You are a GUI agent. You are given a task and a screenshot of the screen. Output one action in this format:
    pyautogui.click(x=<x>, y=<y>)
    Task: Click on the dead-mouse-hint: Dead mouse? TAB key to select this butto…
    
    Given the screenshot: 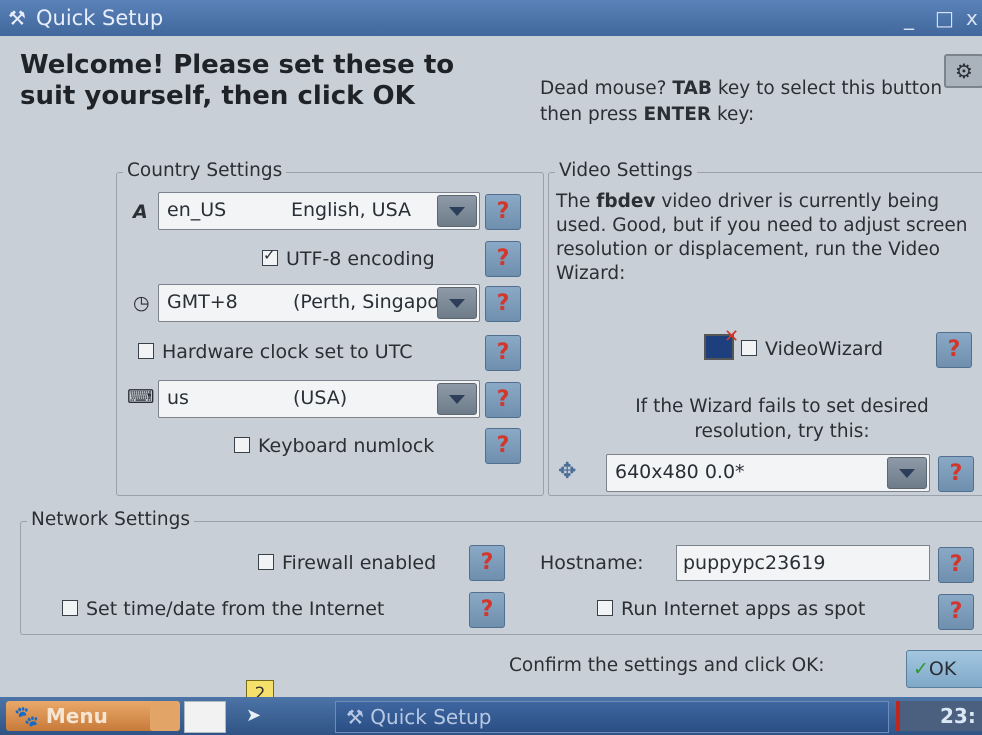 What is the action you would take?
    pyautogui.click(x=741, y=101)
    